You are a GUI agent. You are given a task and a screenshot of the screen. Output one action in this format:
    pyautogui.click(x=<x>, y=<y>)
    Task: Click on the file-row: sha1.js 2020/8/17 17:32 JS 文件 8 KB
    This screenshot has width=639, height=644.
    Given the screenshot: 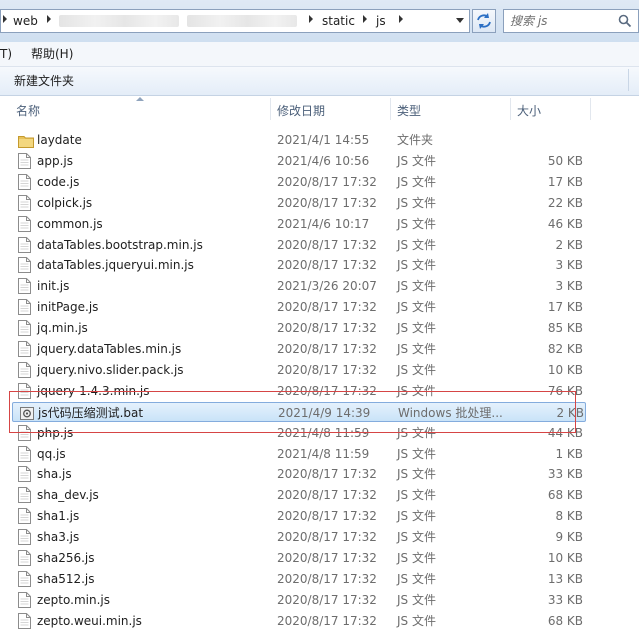 What is the action you would take?
    pyautogui.click(x=299, y=516)
    